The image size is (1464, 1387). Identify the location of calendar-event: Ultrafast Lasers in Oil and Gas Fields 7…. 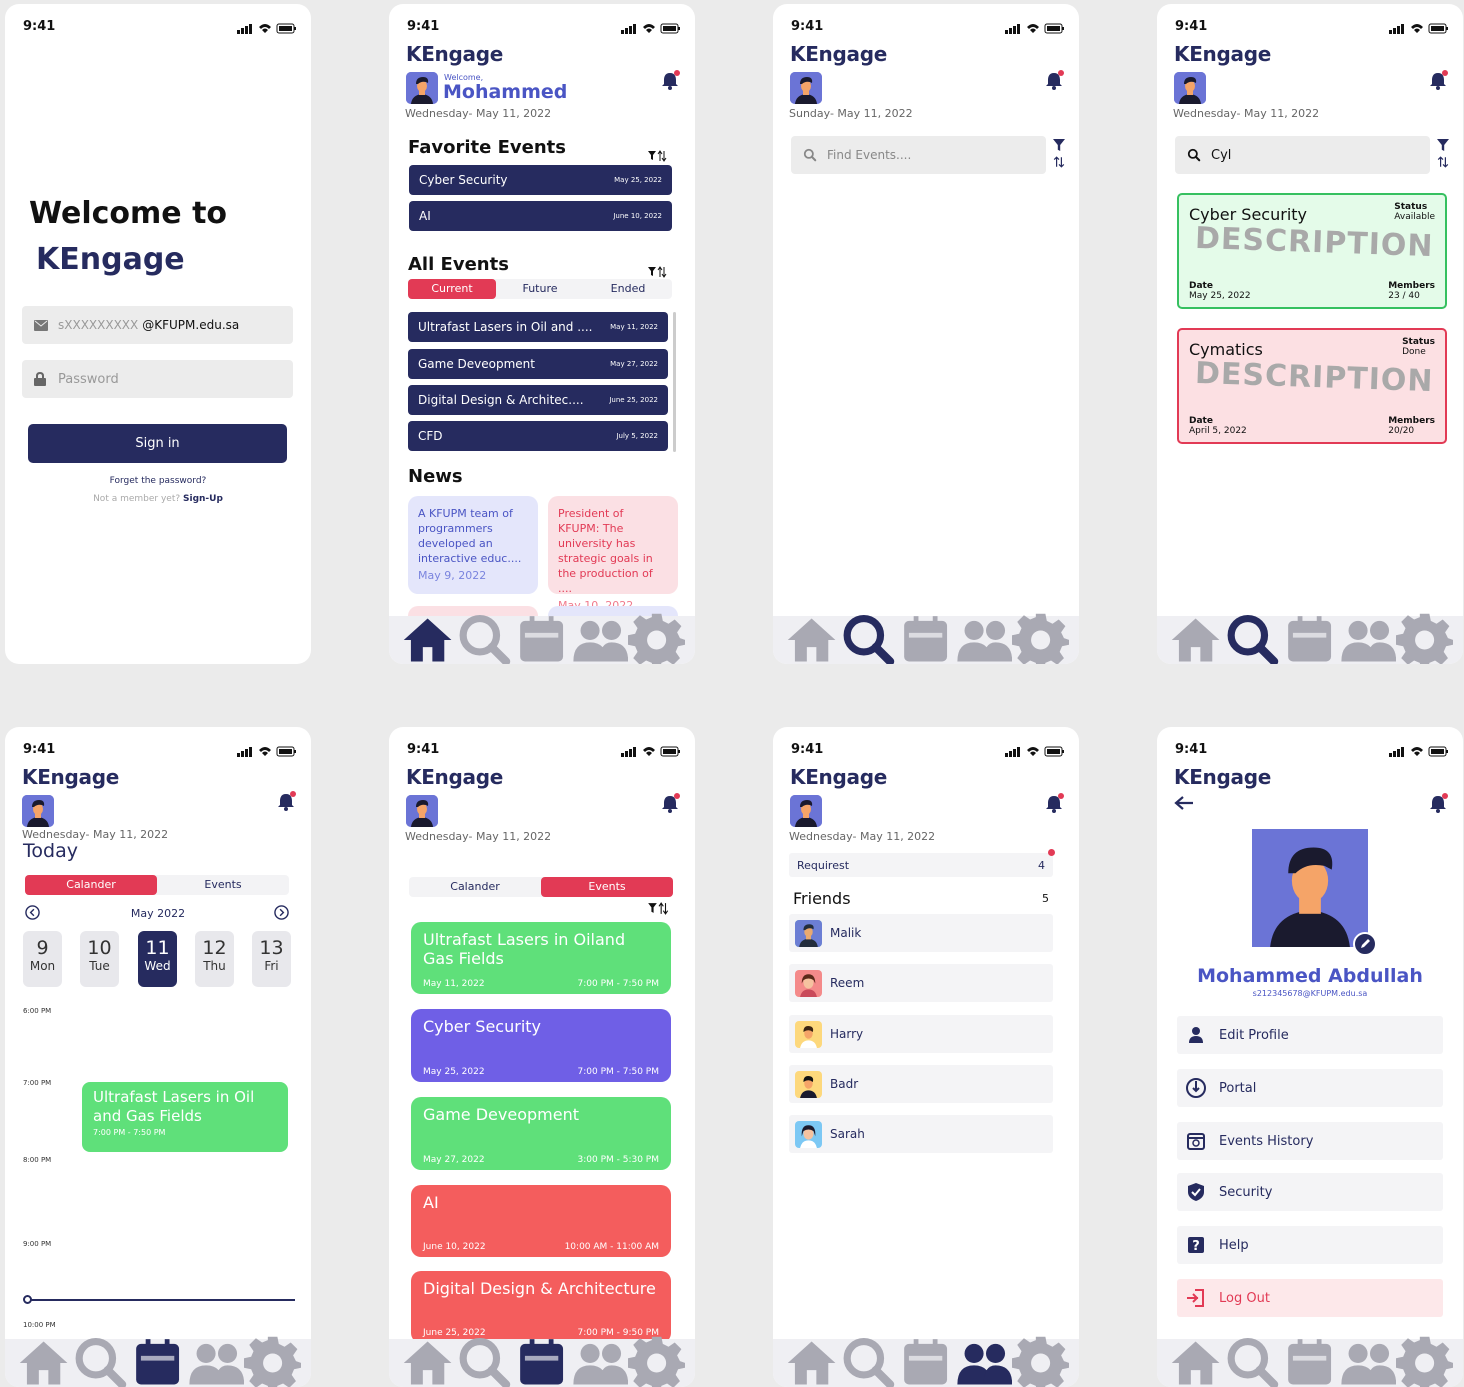
(185, 1117).